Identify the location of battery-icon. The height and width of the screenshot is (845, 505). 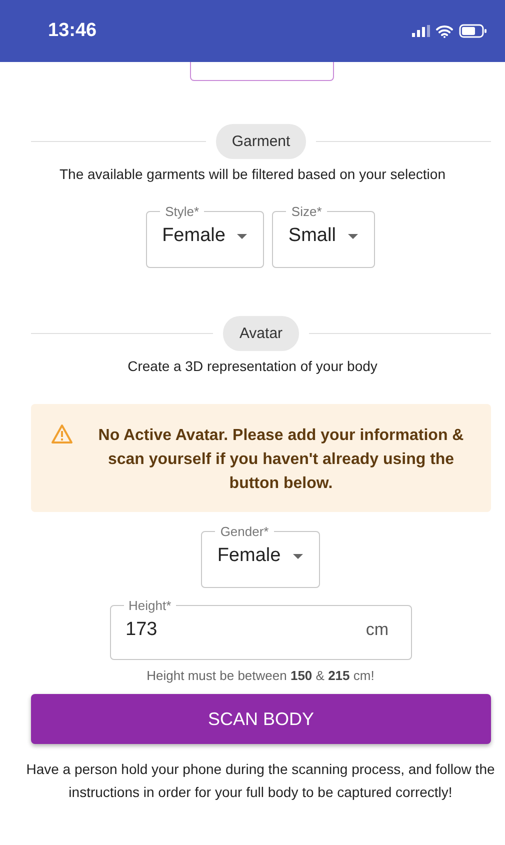
(473, 31).